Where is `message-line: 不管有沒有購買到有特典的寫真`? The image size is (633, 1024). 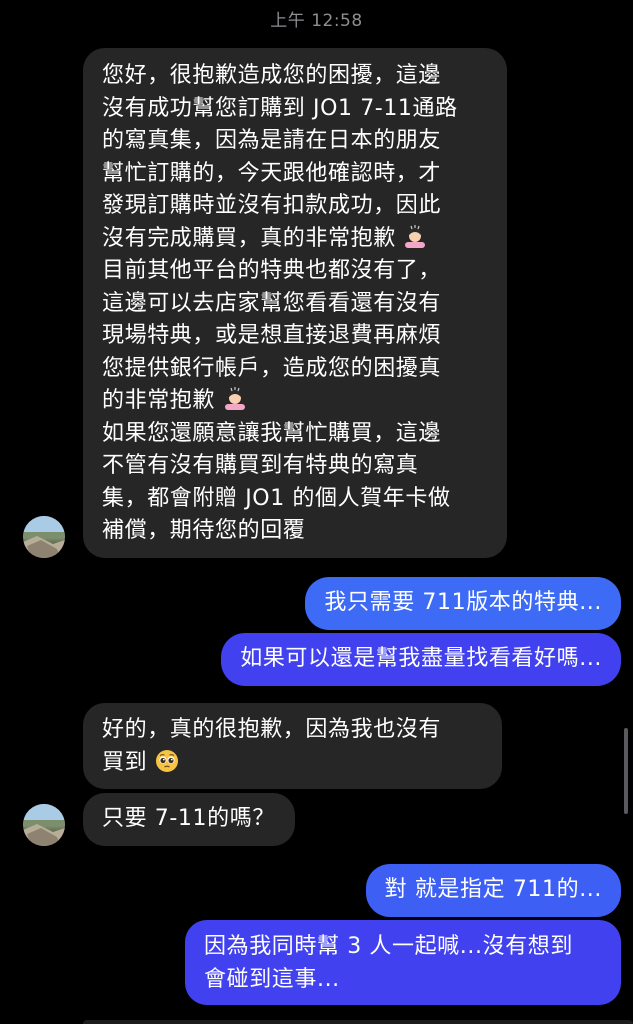
message-line: 不管有沒有購買到有特典的寫真 is located at coordinates (260, 465).